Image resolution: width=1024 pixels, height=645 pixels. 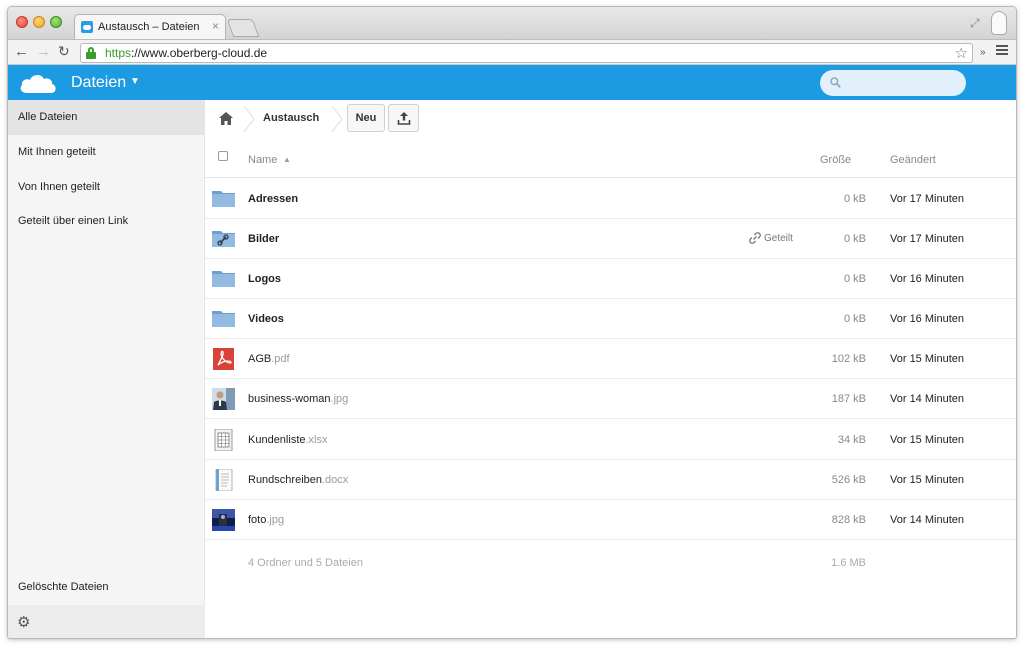 What do you see at coordinates (23, 622) in the screenshot?
I see `gear-icon: ⚙` at bounding box center [23, 622].